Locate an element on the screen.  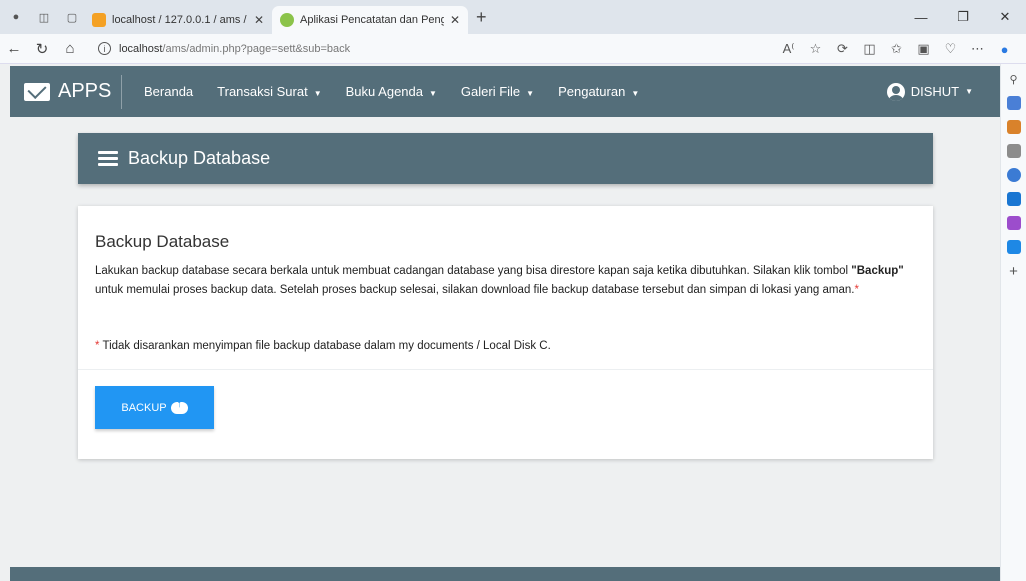
favorites-icon: ✩ is located at coordinates (896, 49).